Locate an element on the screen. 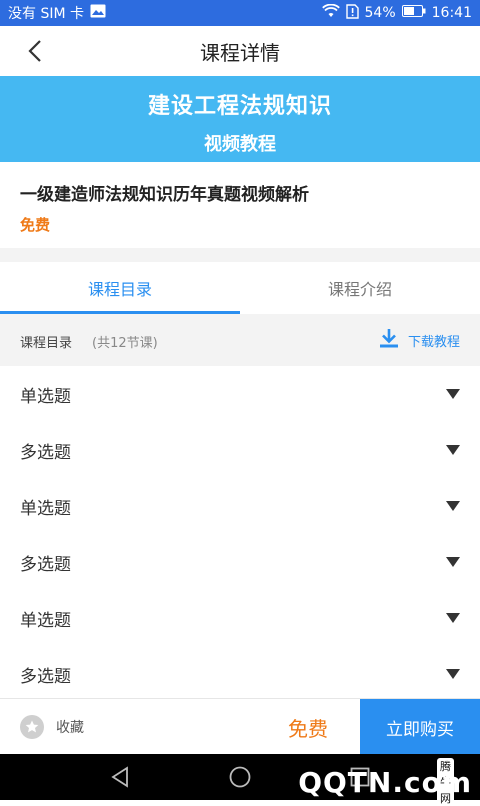  course-banner: 建设工程法规知识 视频教程 is located at coordinates (240, 119).